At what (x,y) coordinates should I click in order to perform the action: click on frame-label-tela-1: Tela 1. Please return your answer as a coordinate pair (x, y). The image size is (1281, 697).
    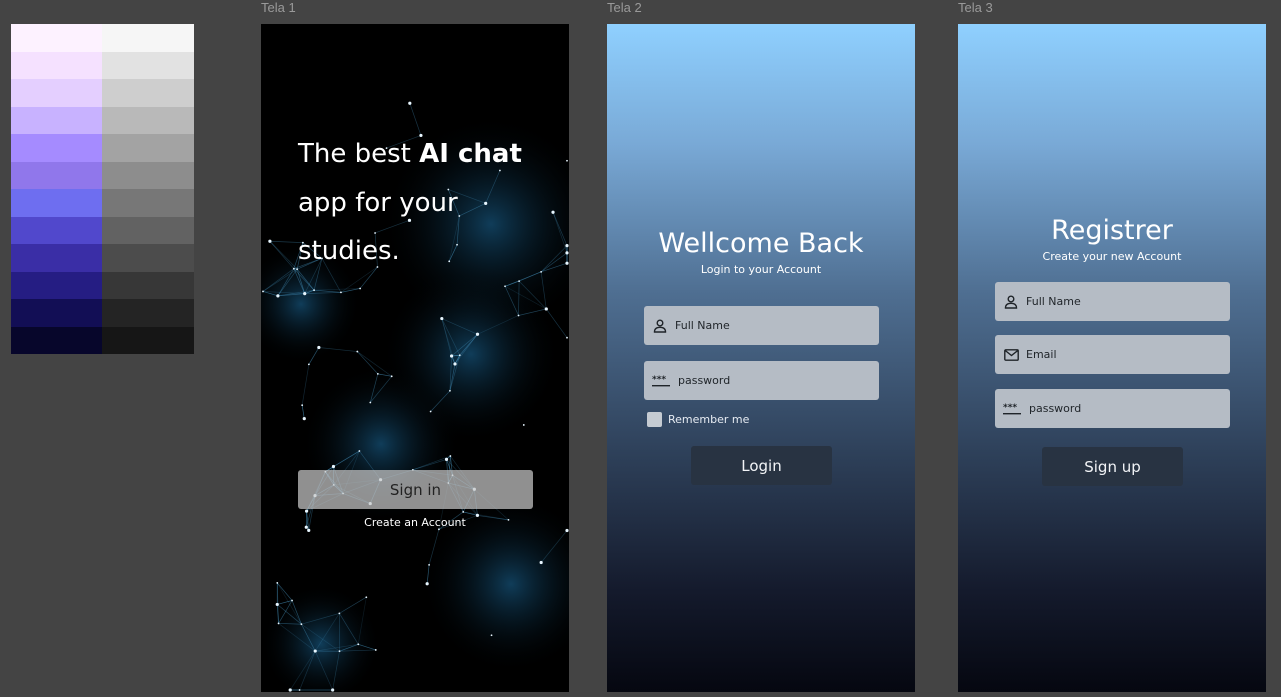
    Looking at the image, I should click on (278, 7).